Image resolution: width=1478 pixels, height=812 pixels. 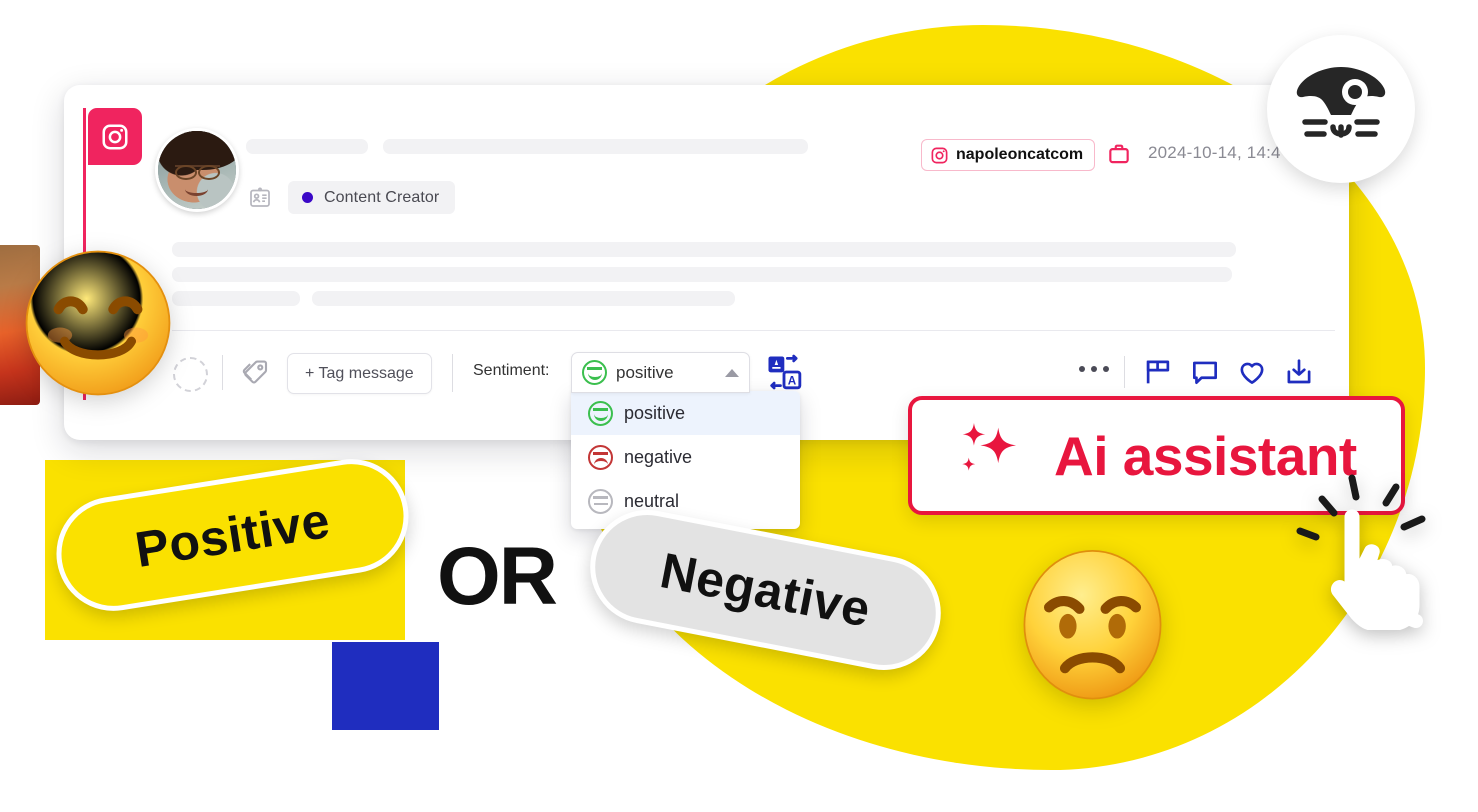 I want to click on tag-message-button: + Tag message, so click(x=359, y=373).